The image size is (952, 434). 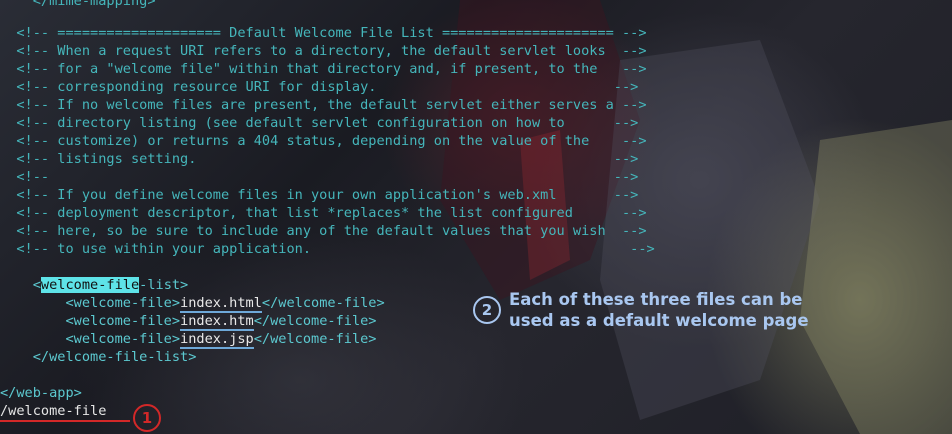 I want to click on tag-suffix: -list>, so click(x=164, y=285).